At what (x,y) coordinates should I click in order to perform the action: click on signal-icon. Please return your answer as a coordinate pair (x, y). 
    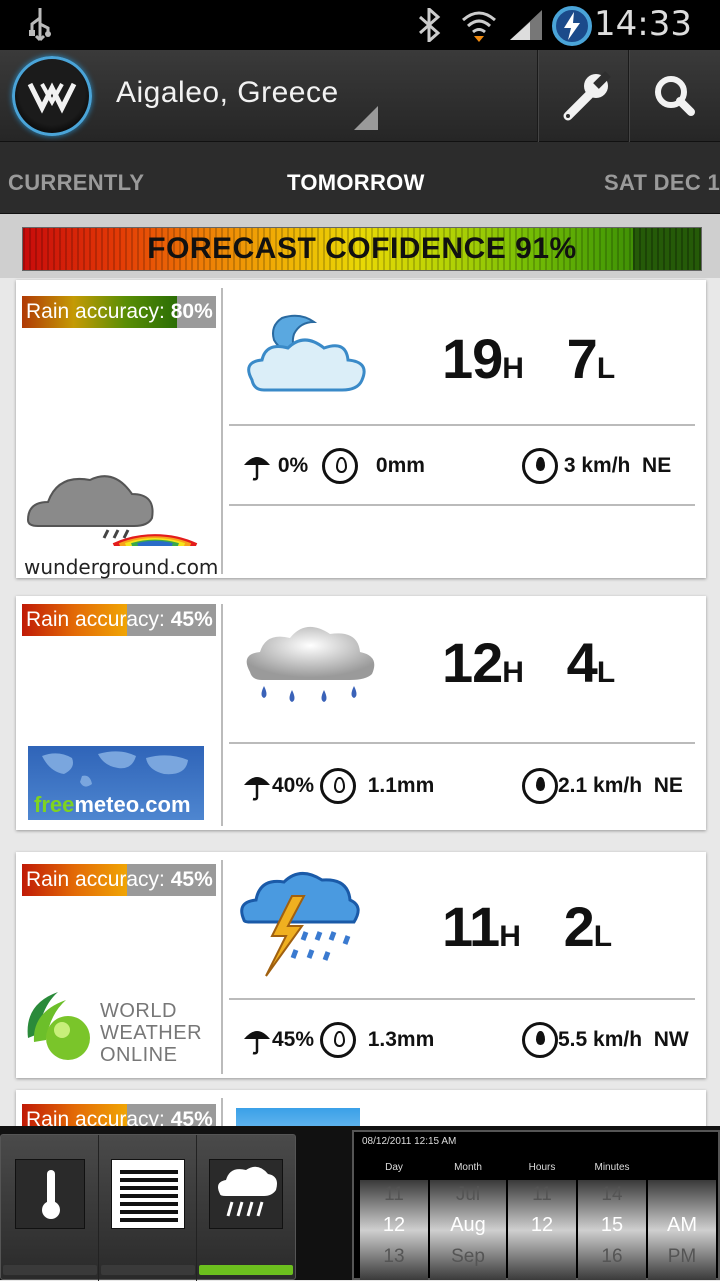
    Looking at the image, I should click on (526, 25).